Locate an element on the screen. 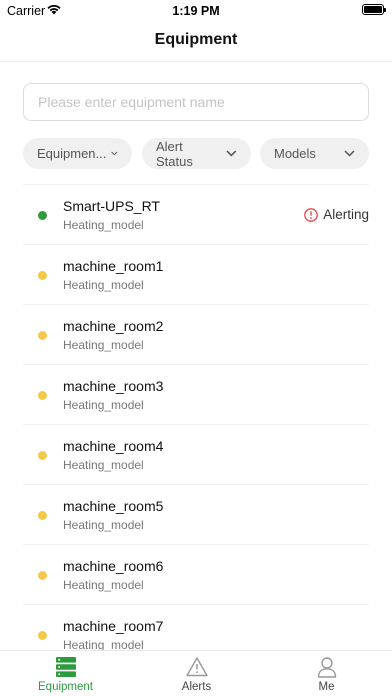 The image size is (392, 696). equipment-name: machine_room4 is located at coordinates (113, 446).